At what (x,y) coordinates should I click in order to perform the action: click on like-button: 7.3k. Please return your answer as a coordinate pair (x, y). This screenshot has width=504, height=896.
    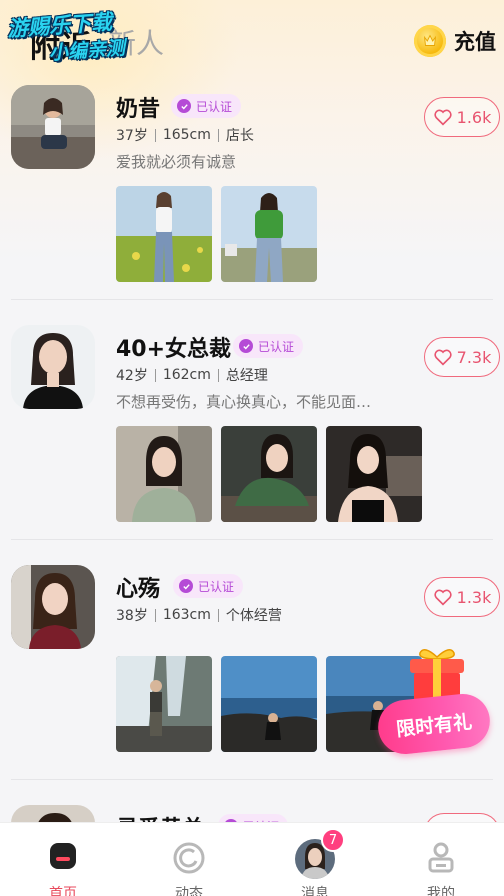
    Looking at the image, I should click on (462, 357).